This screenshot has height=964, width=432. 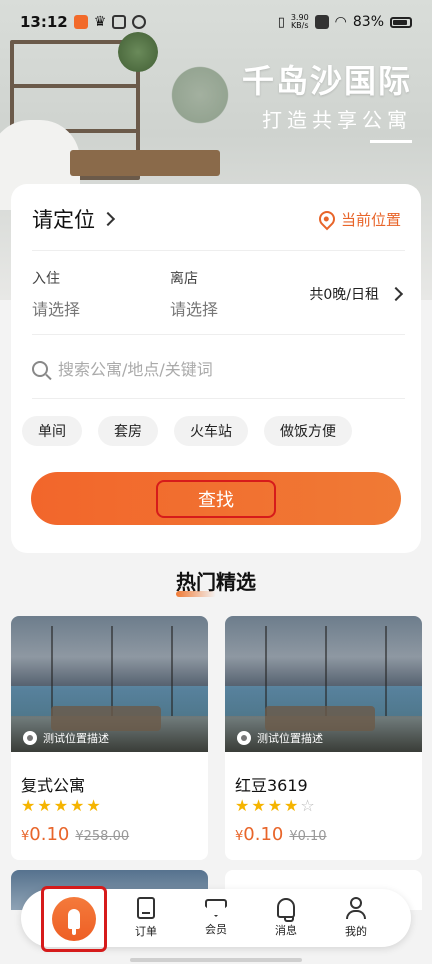 I want to click on listing-price: ¥0.10 ¥0.10, so click(x=281, y=834).